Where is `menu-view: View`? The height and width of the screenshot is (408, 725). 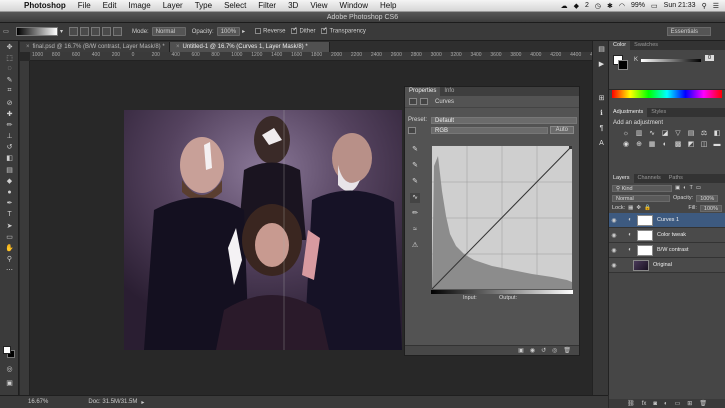 menu-view: View is located at coordinates (318, 5).